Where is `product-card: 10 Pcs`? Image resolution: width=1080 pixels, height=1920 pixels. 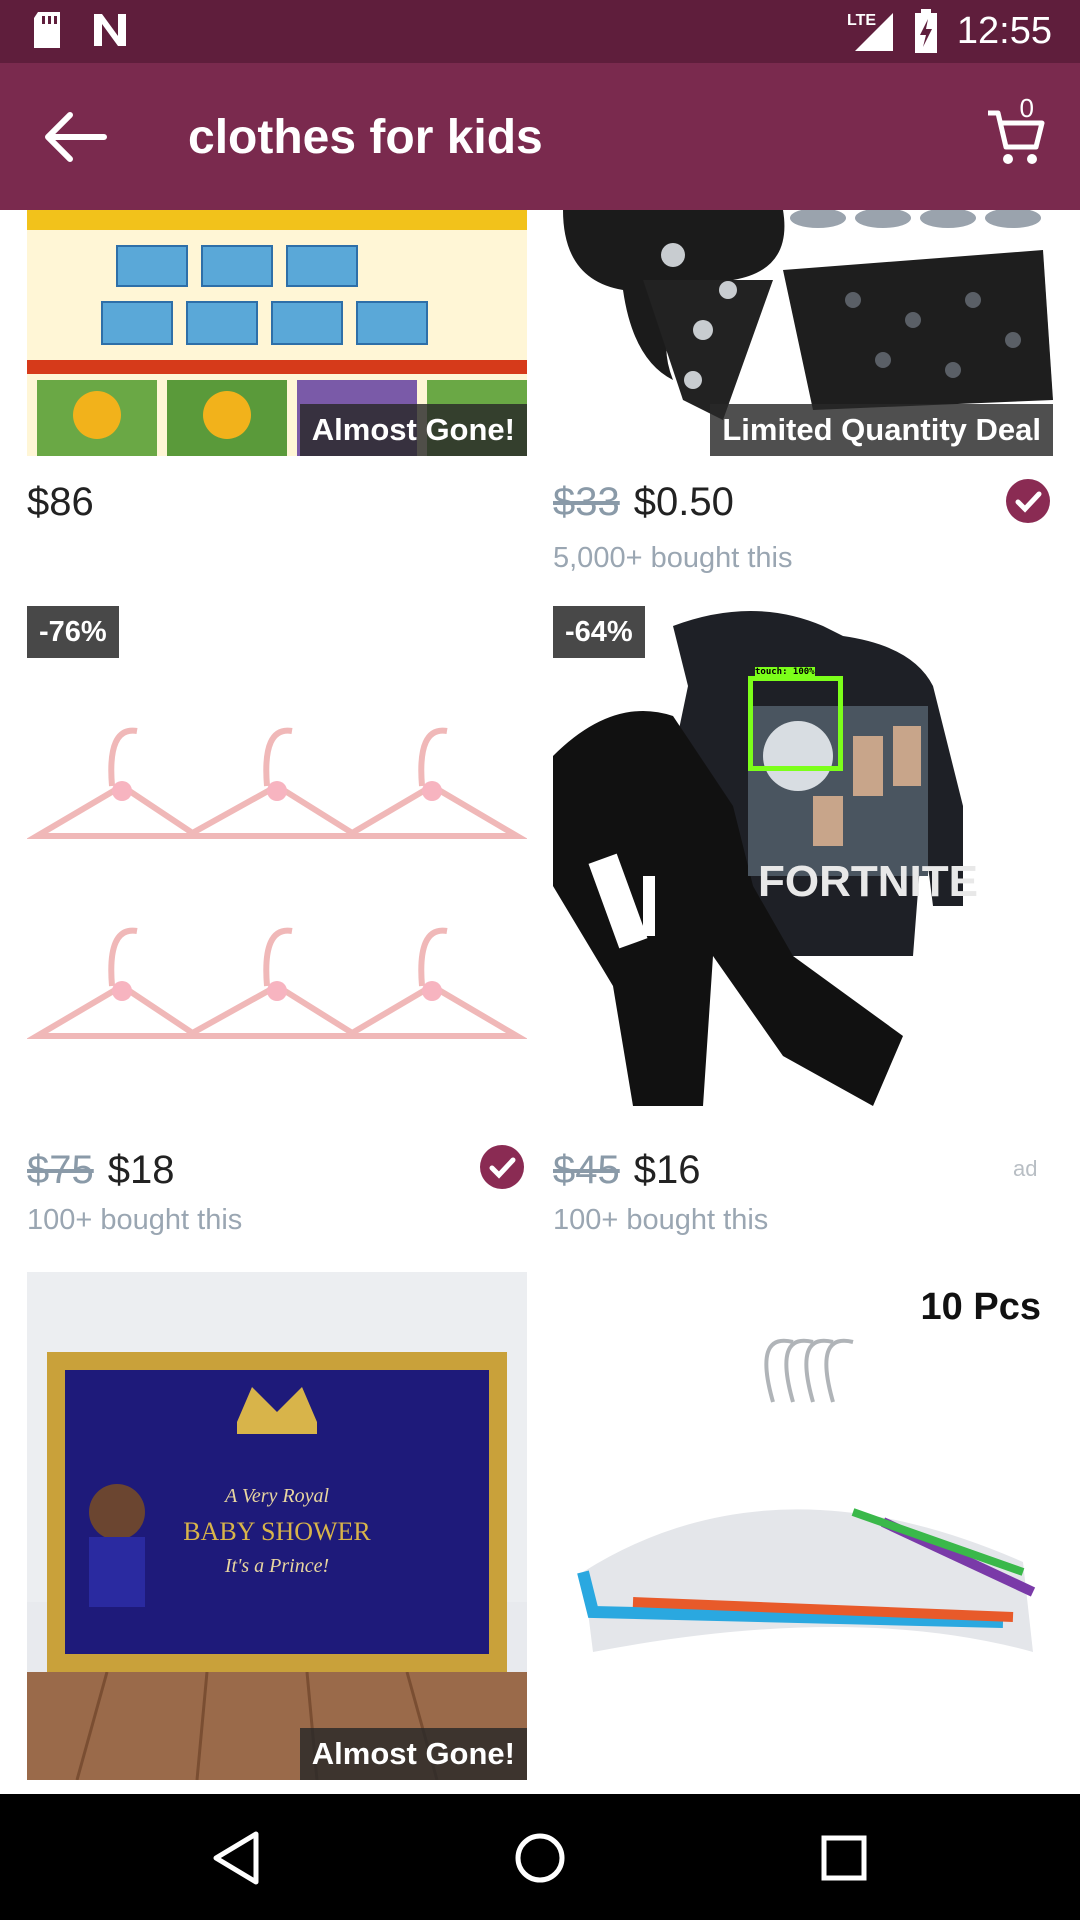
product-card: 10 Pcs is located at coordinates (803, 1527).